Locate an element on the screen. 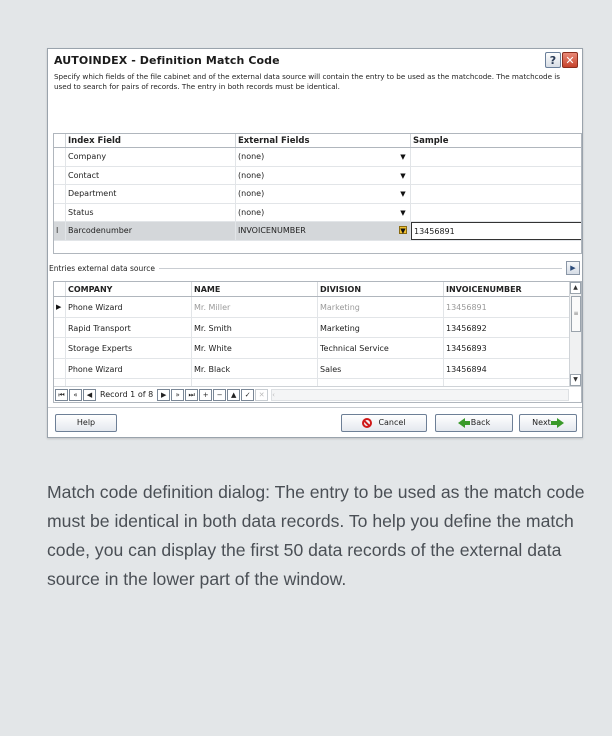 This screenshot has height=736, width=612. help-button: Help is located at coordinates (86, 422).